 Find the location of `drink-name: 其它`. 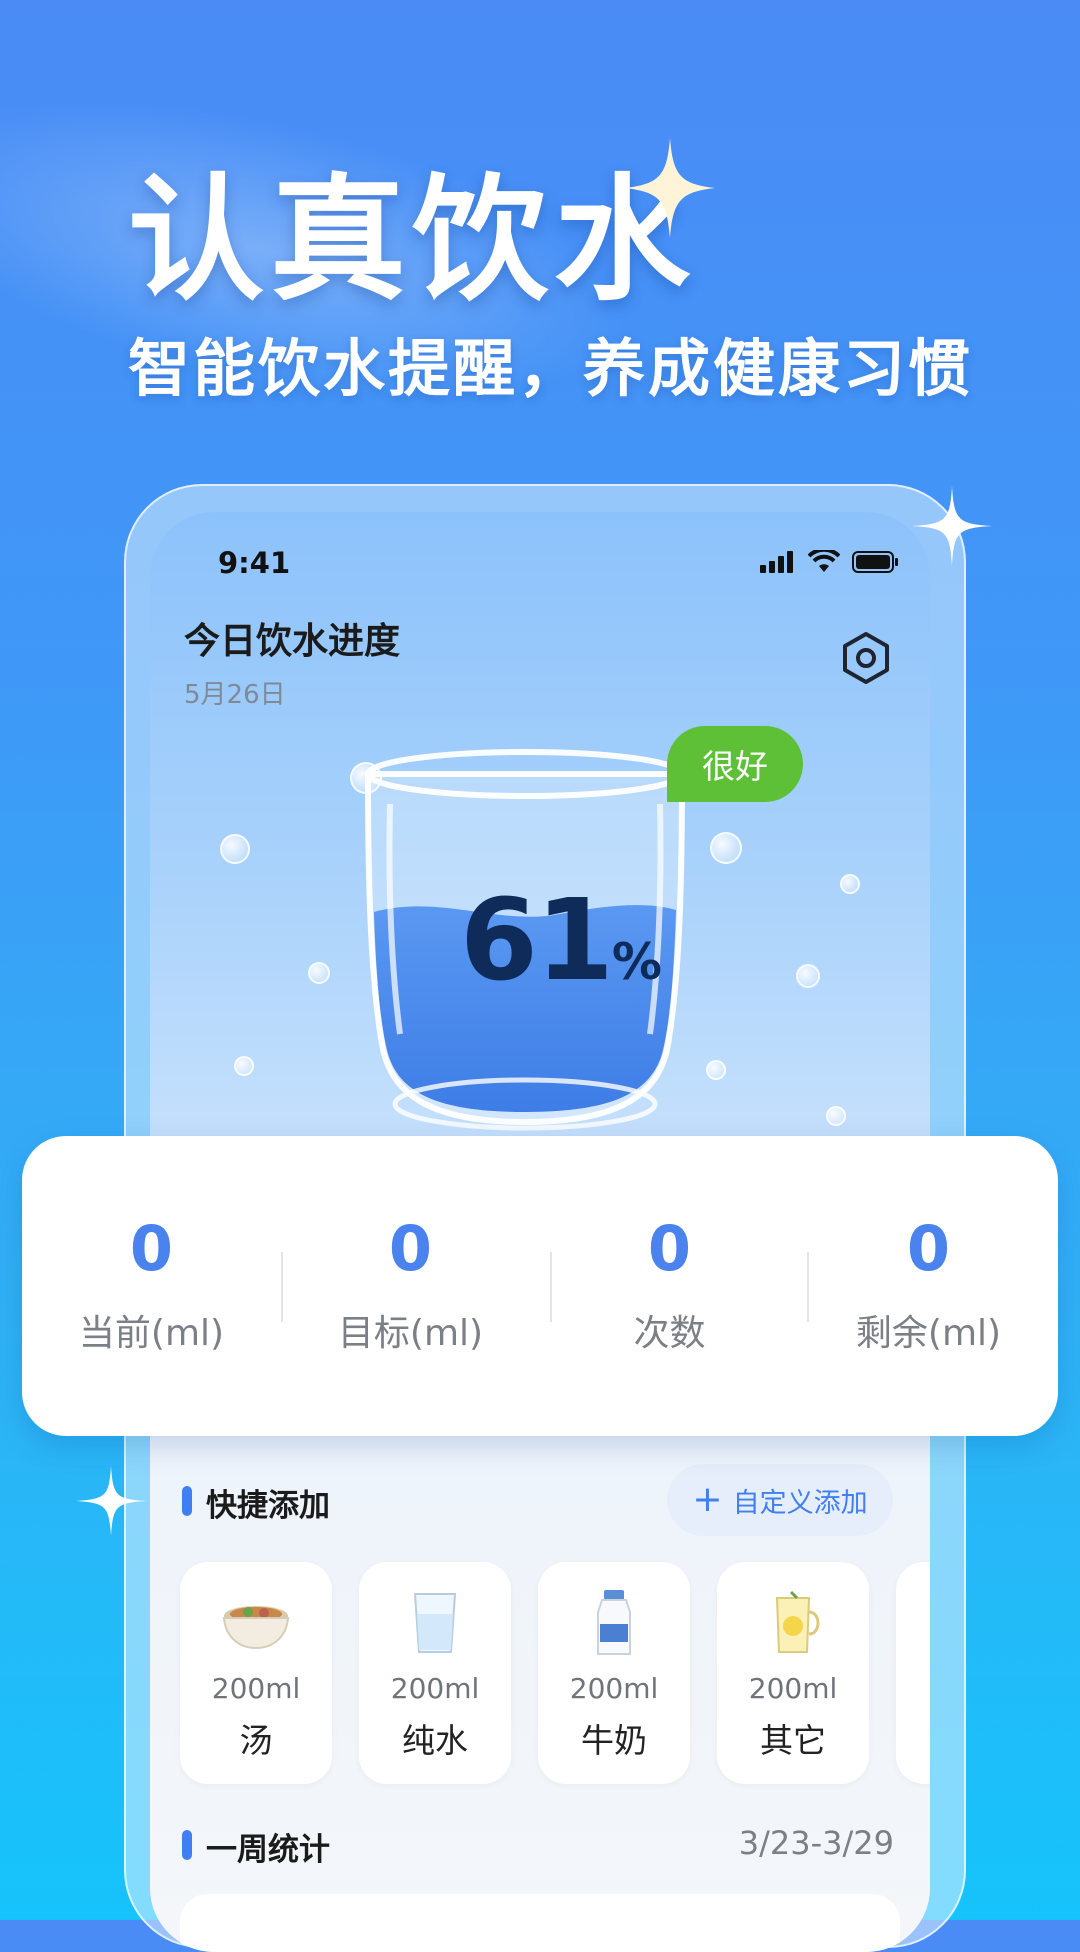

drink-name: 其它 is located at coordinates (793, 1740).